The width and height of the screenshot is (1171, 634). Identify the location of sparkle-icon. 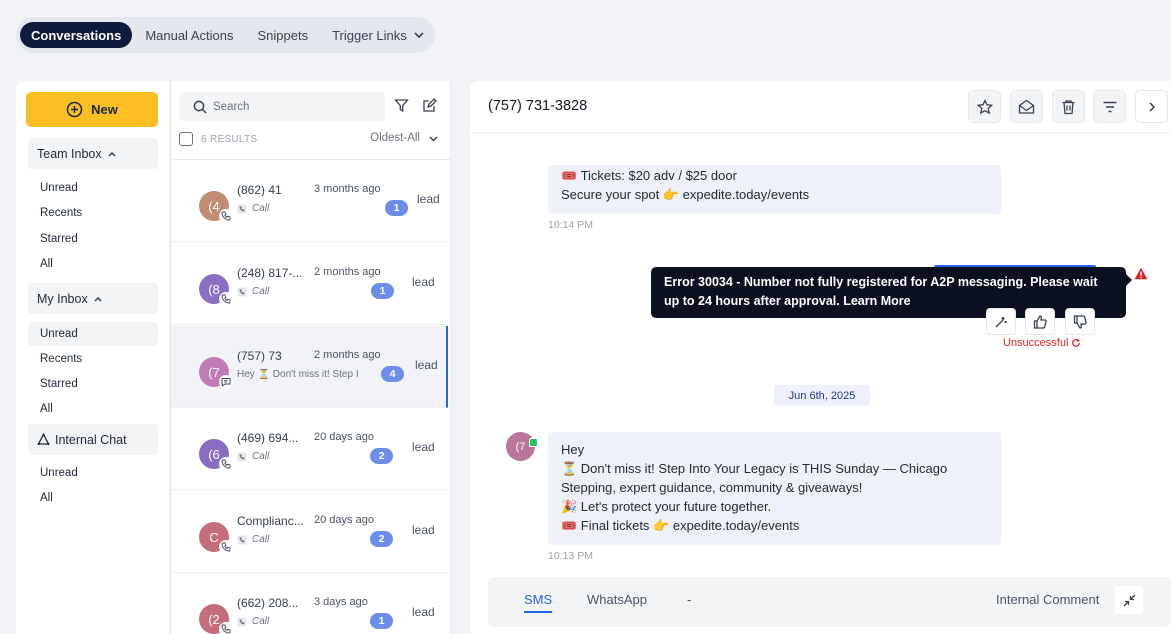
(1001, 321).